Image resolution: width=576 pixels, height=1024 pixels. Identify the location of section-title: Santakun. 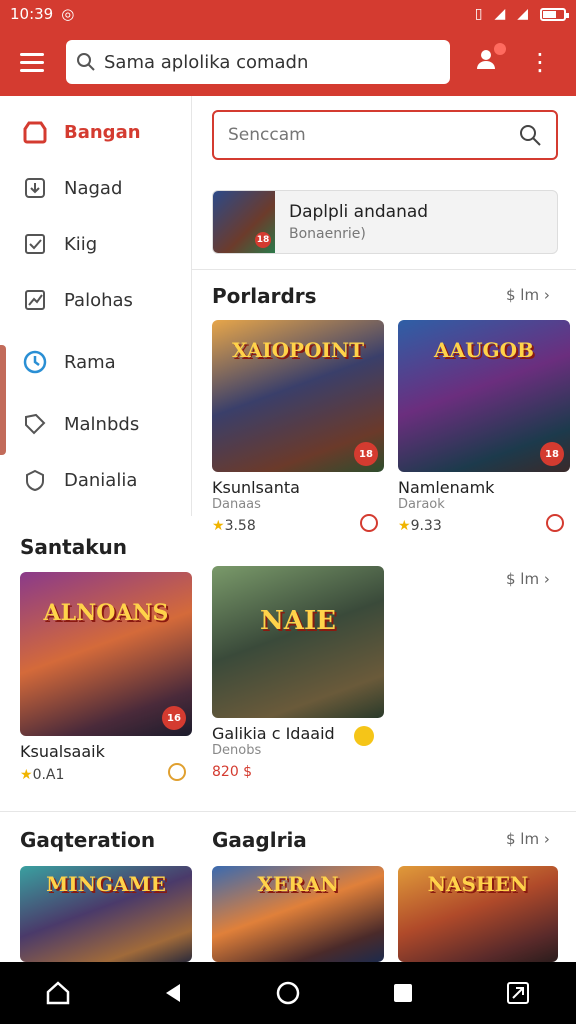
(73, 547).